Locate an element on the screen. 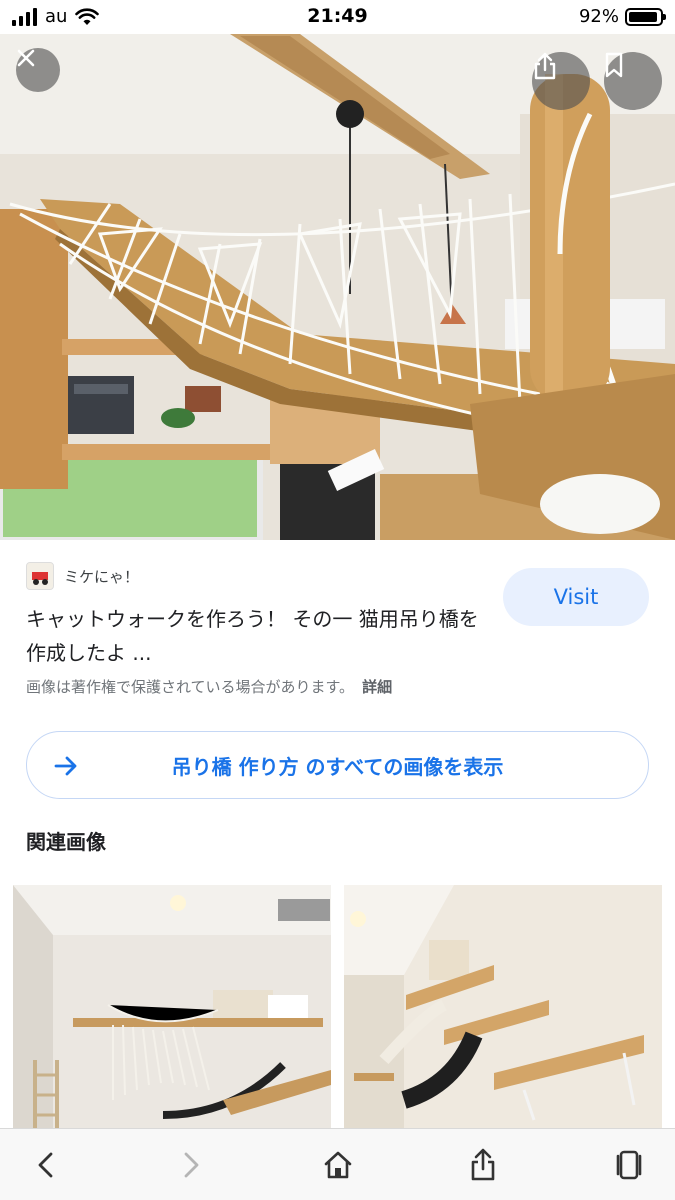  visit-button: Visit is located at coordinates (576, 597).